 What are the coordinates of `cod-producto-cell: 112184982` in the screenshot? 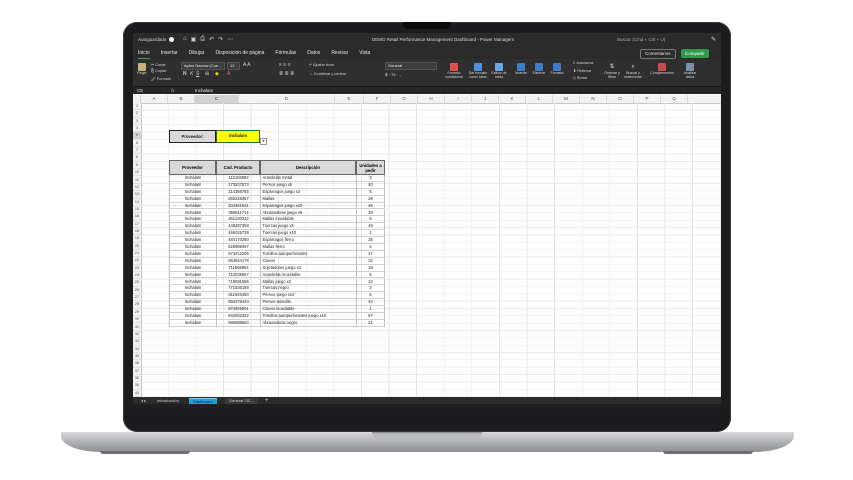 It's located at (238, 178).